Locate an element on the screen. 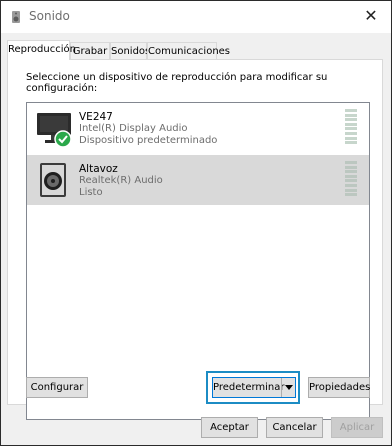  set-default-split-button: Predeterminar is located at coordinates (254, 387).